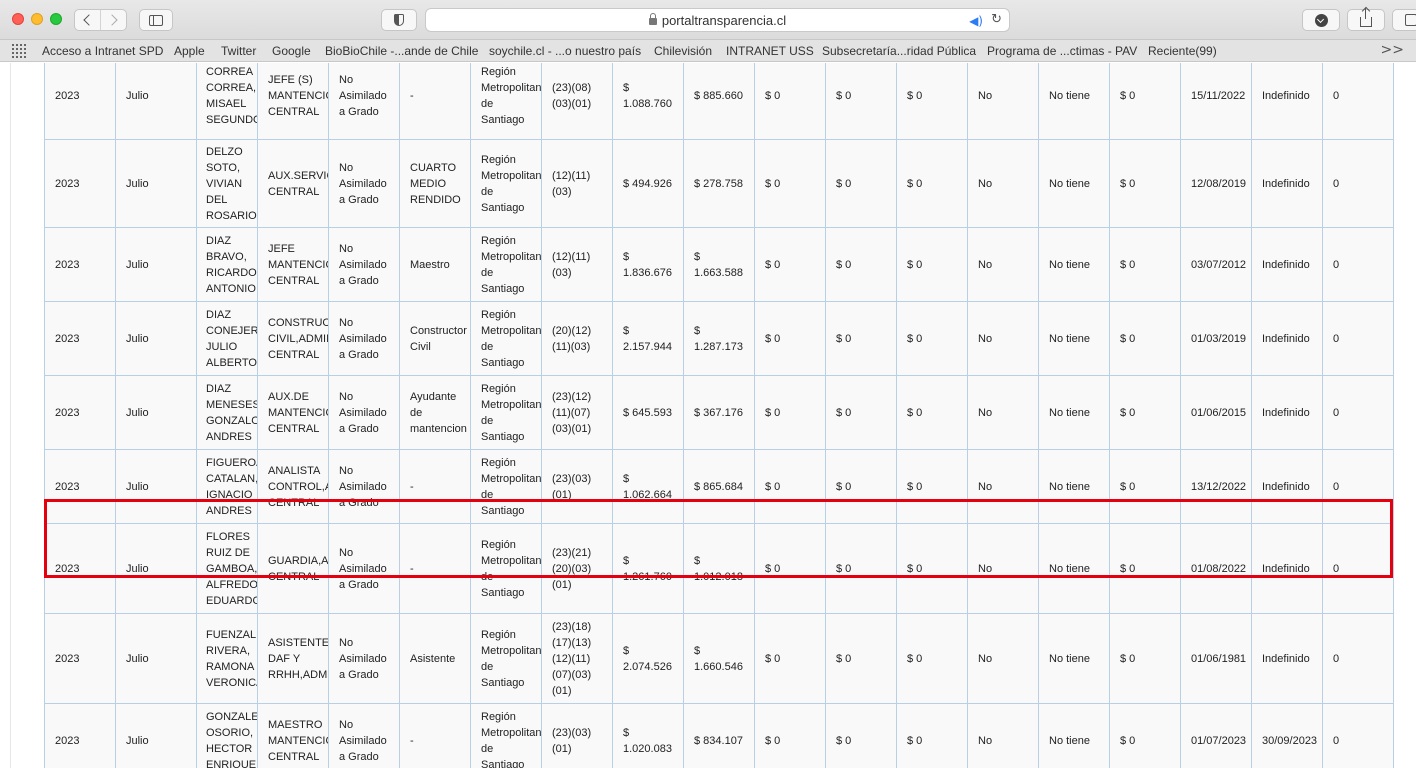 The height and width of the screenshot is (768, 1416). I want to click on cell-line: BRAVO,, so click(226, 256).